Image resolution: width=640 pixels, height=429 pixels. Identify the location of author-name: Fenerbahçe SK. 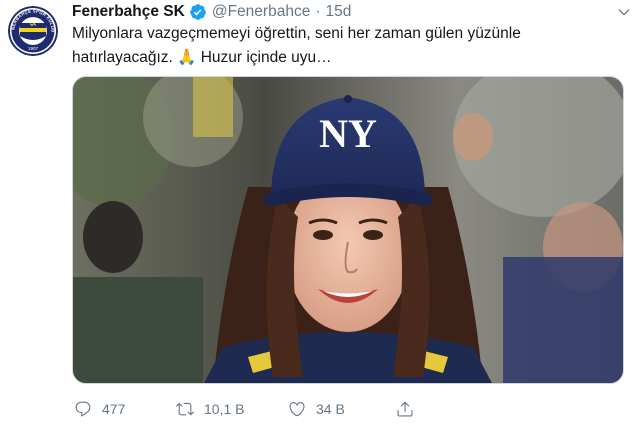
(128, 12).